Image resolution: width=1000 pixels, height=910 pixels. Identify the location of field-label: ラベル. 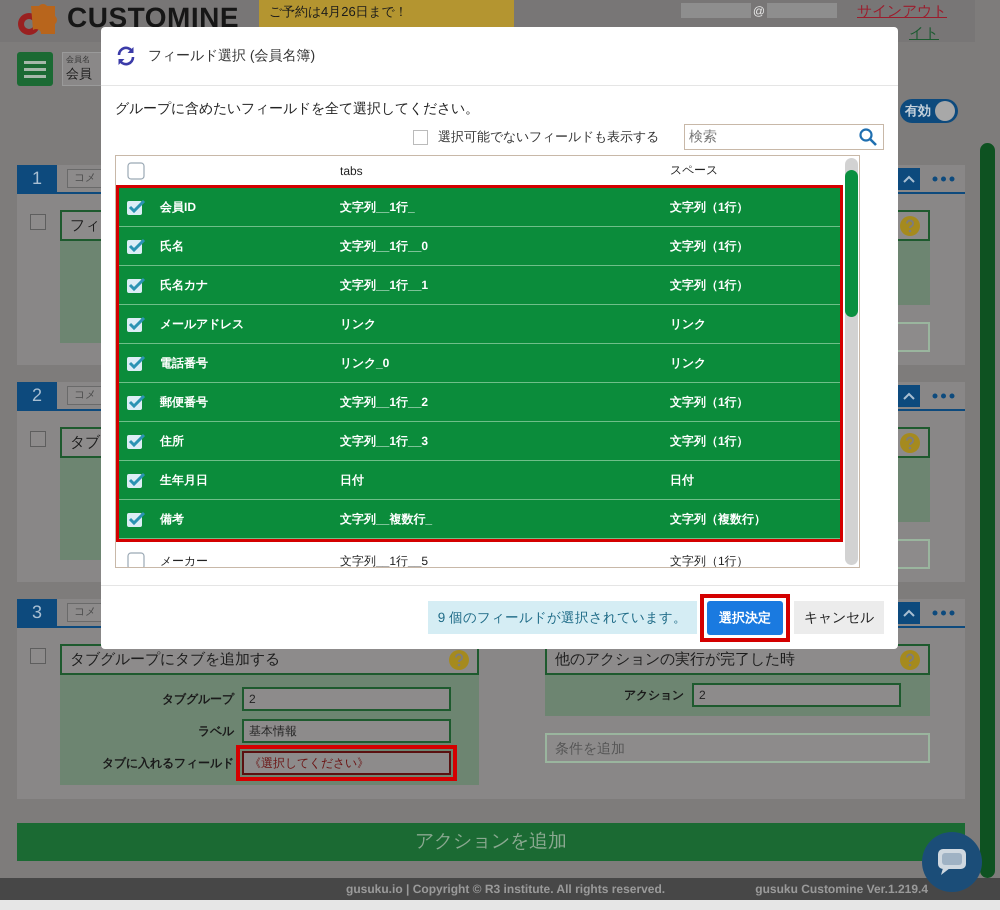
(216, 731).